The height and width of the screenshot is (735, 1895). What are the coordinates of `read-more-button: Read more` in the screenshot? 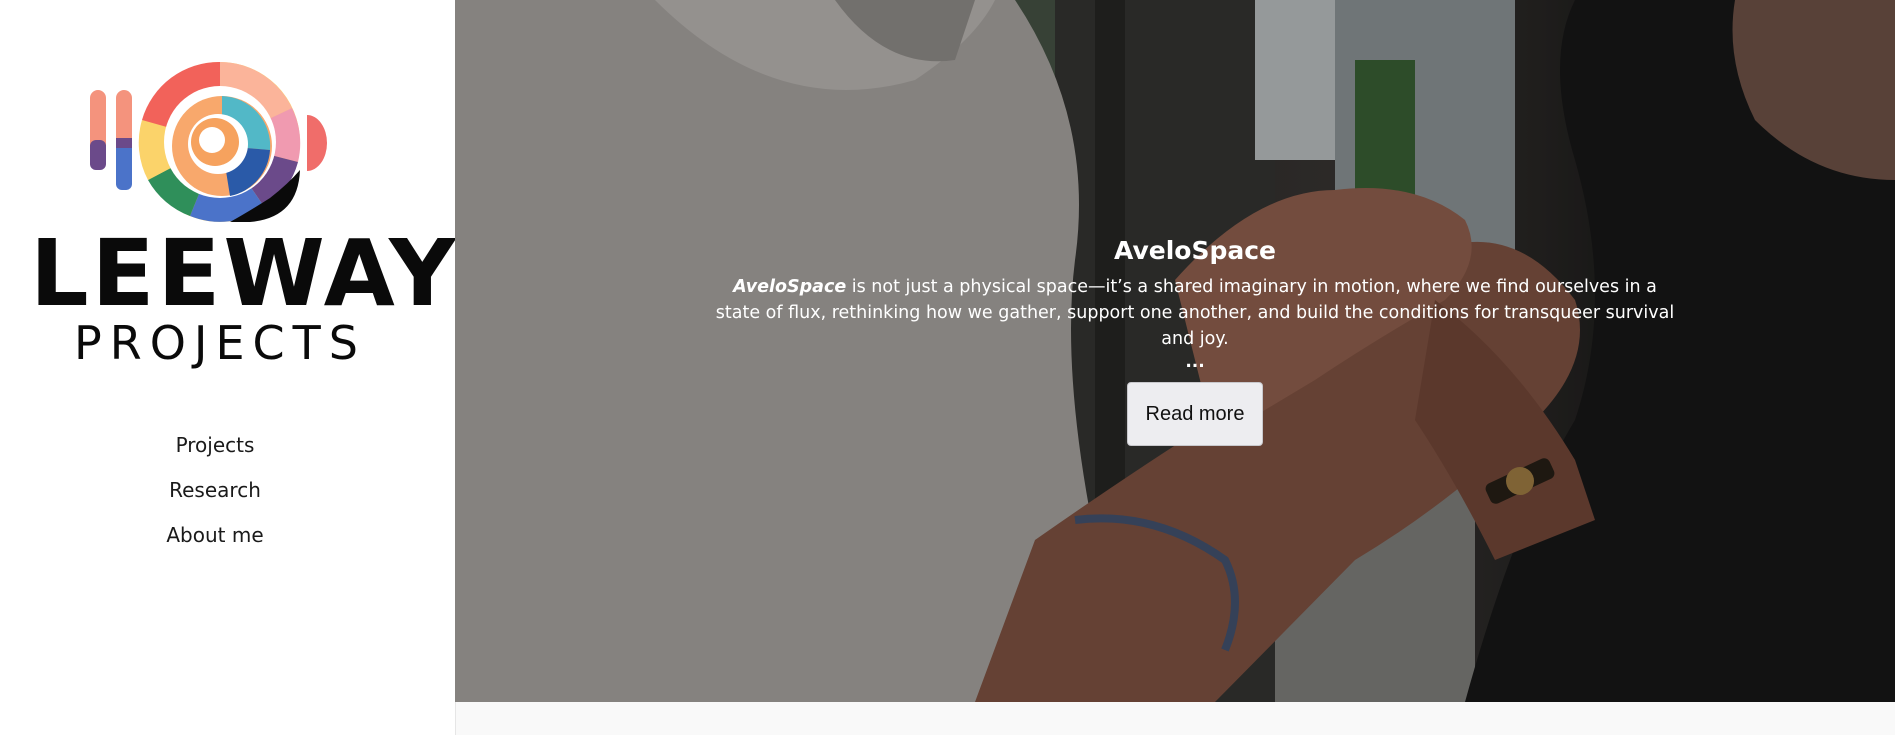 It's located at (1195, 414).